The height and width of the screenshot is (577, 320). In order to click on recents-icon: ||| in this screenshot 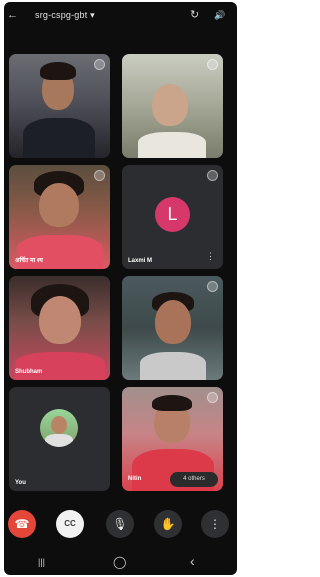, I will do `click(41, 562)`.